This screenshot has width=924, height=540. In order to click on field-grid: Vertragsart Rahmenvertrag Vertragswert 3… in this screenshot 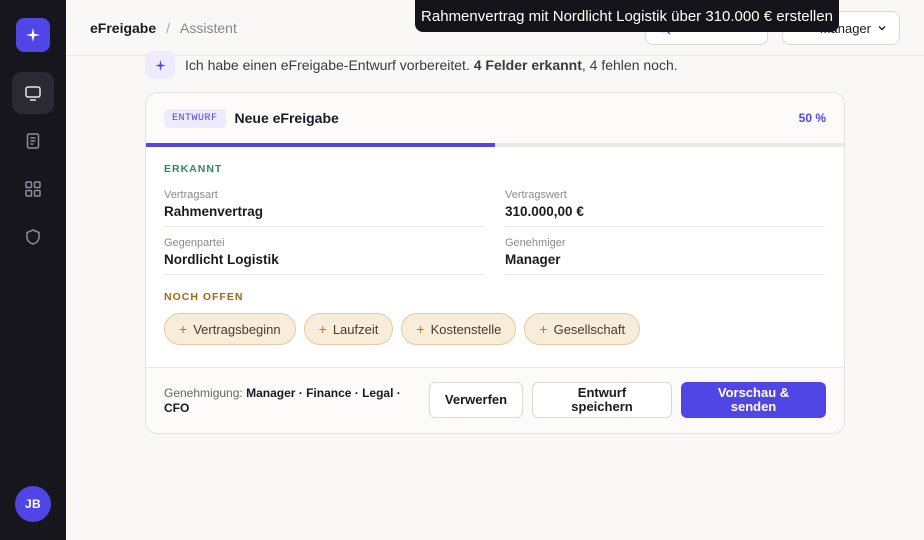, I will do `click(495, 227)`.